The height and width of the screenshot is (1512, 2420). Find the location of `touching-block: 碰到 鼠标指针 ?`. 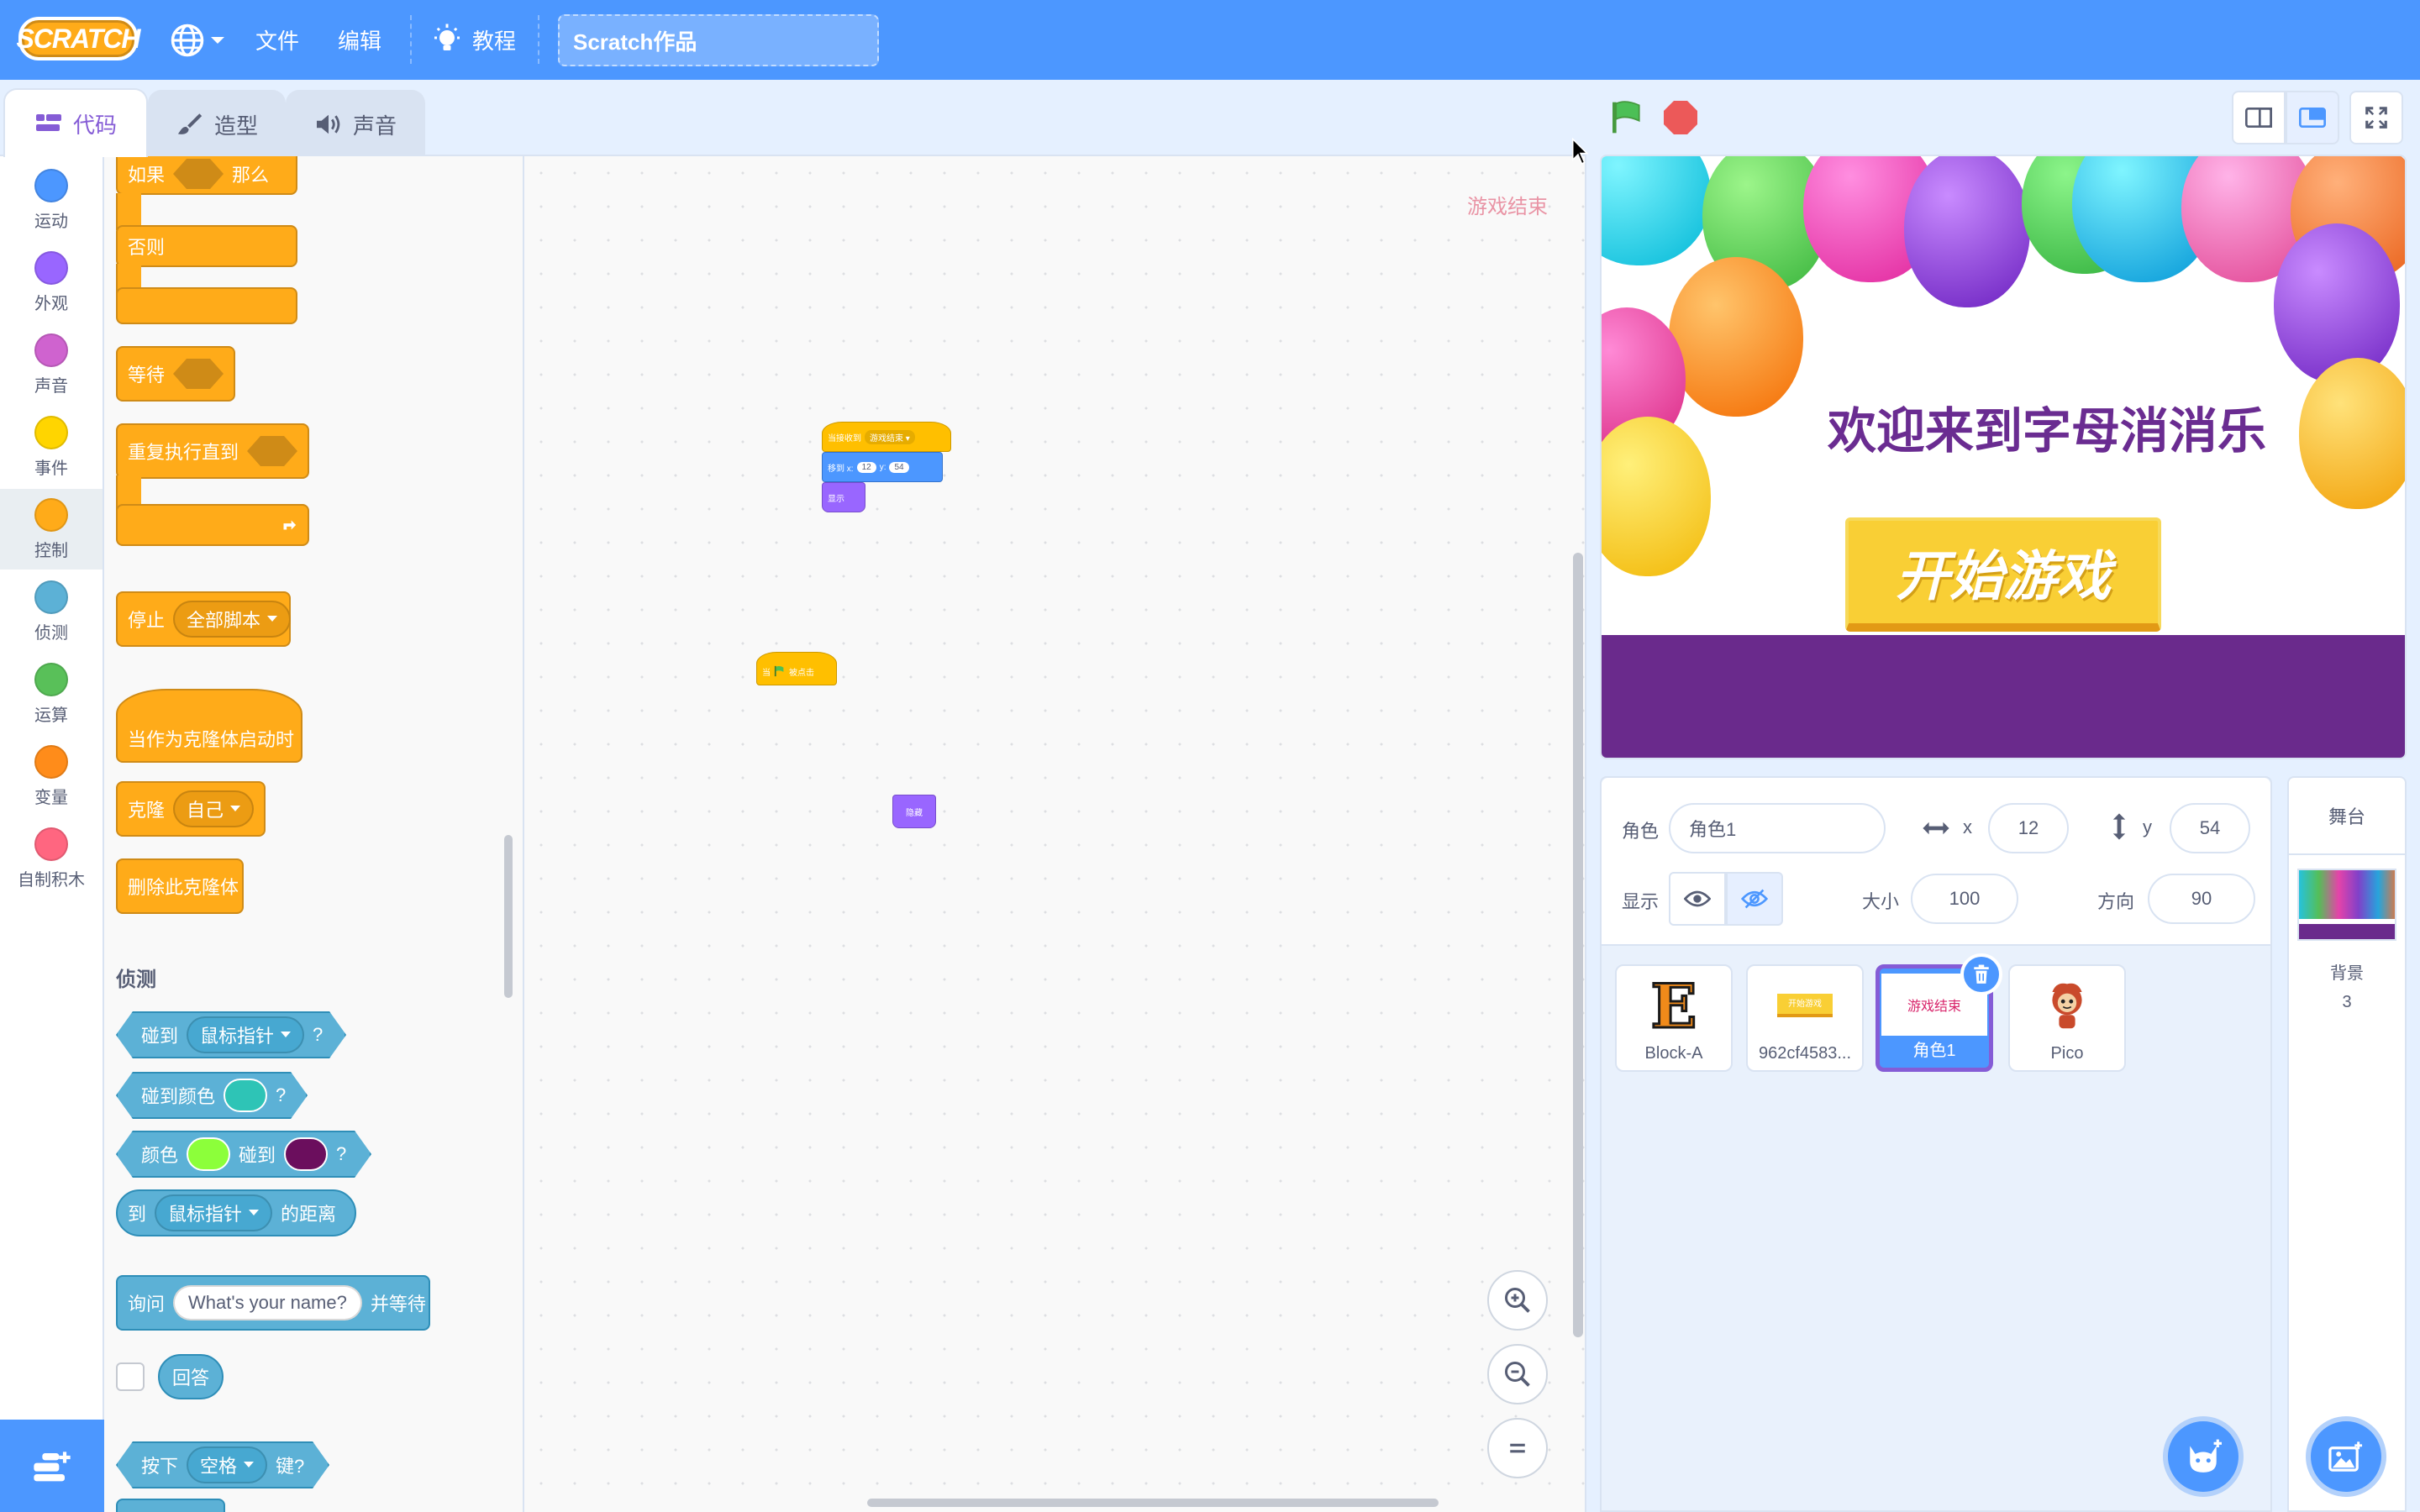

touching-block: 碰到 鼠标指针 ? is located at coordinates (231, 1034).